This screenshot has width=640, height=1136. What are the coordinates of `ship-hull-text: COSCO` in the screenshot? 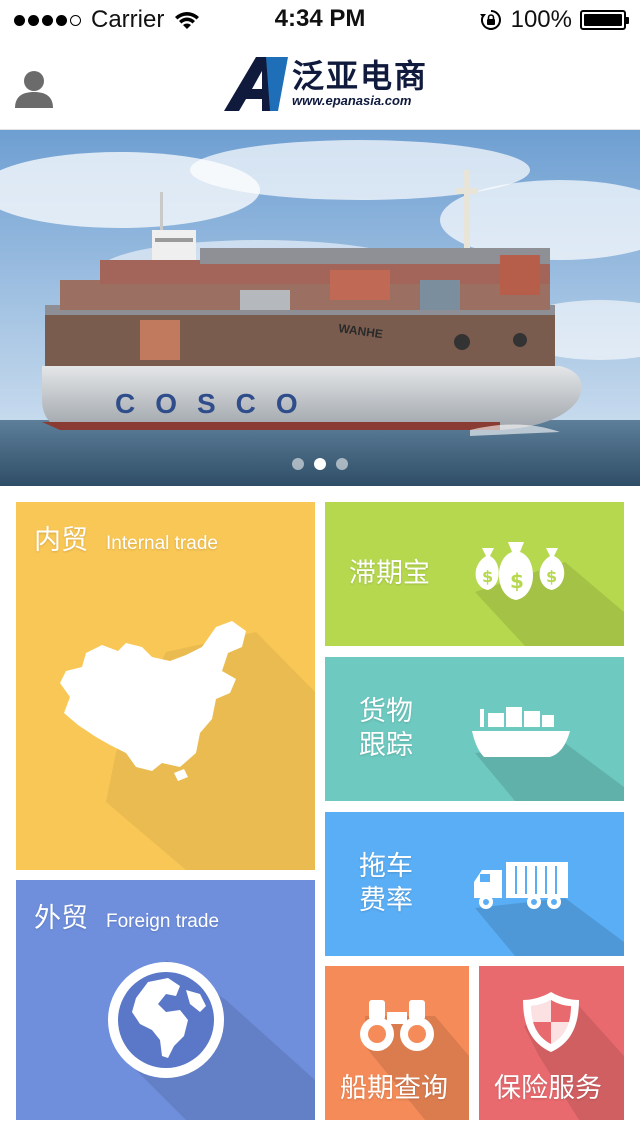 It's located at (216, 403).